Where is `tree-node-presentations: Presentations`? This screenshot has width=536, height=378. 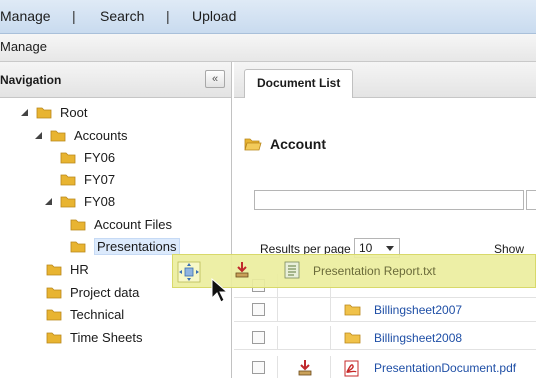
tree-node-presentations: Presentations is located at coordinates (125, 246).